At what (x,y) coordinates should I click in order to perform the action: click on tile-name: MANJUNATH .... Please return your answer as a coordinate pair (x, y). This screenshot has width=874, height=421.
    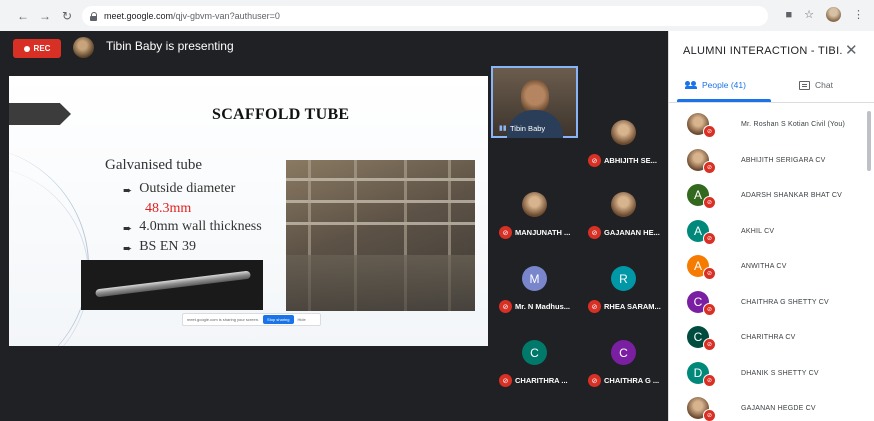
    Looking at the image, I should click on (543, 232).